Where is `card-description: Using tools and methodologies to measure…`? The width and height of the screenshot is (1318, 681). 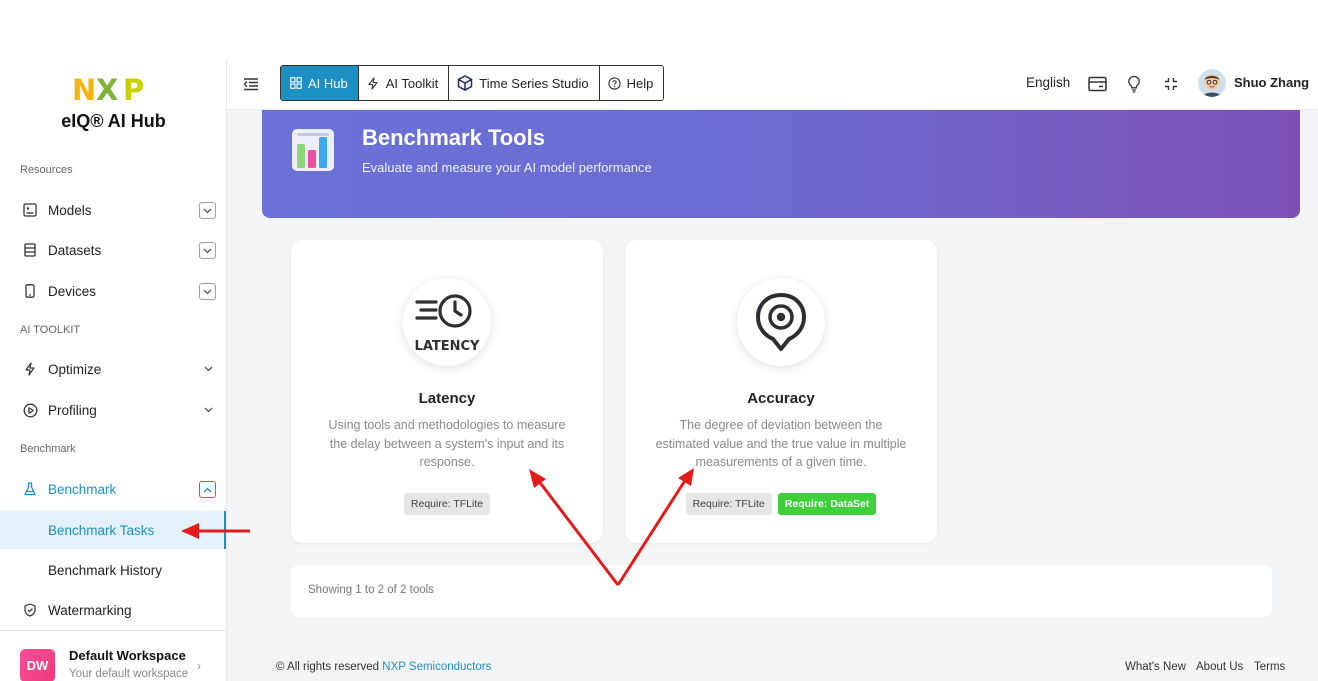
card-description: Using tools and methodologies to measure… is located at coordinates (447, 443).